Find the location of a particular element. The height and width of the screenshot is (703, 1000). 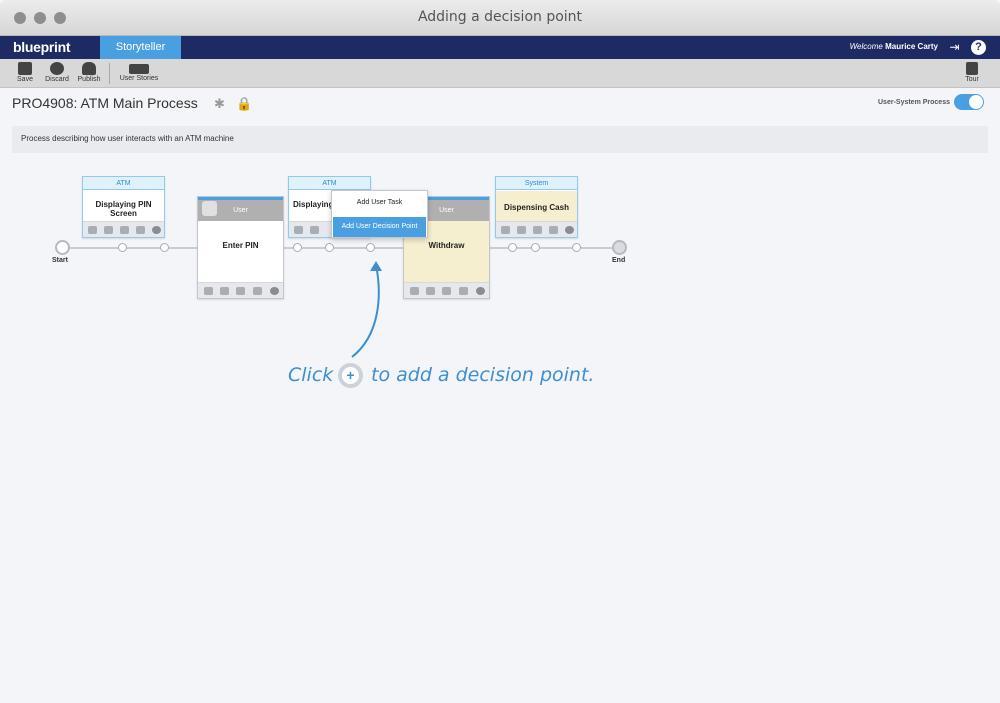

lock-icon: 🔒 is located at coordinates (244, 104).